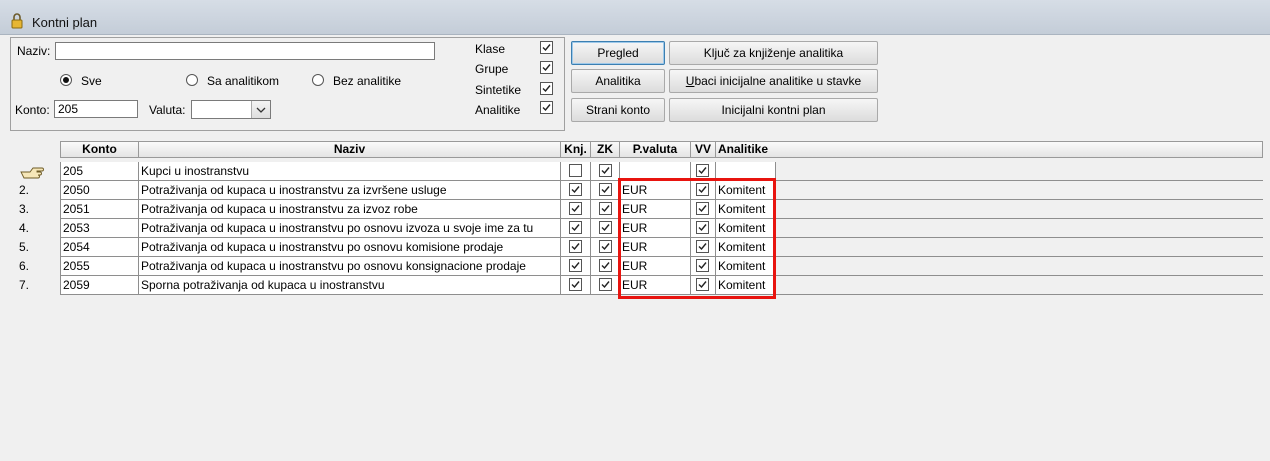  What do you see at coordinates (99, 149) in the screenshot?
I see `header-konto: Konto` at bounding box center [99, 149].